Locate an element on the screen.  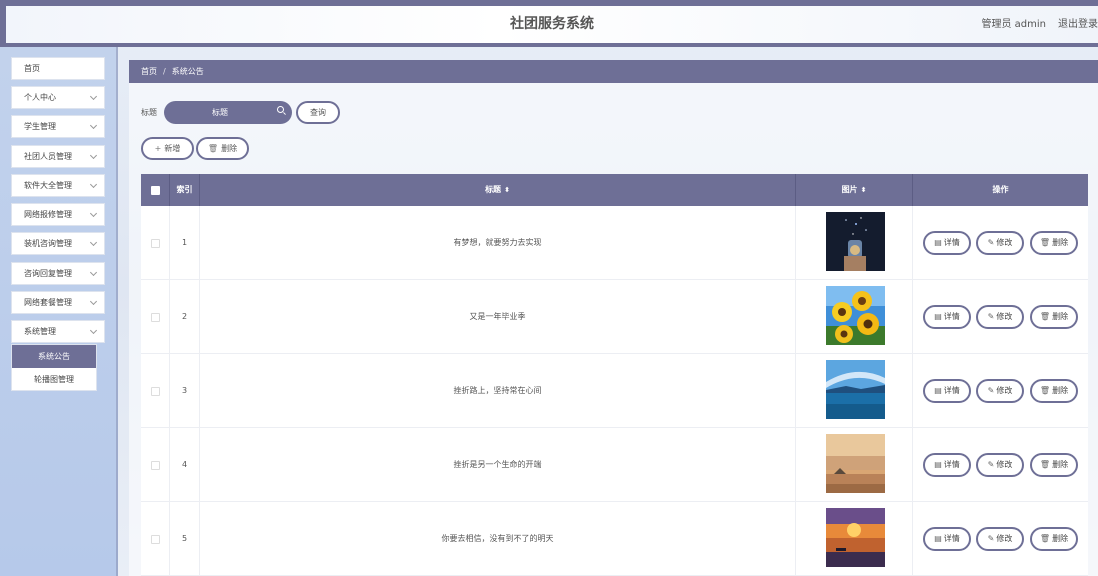
sidebar-item-install-consult: 装机咨询管理 is located at coordinates (58, 243).